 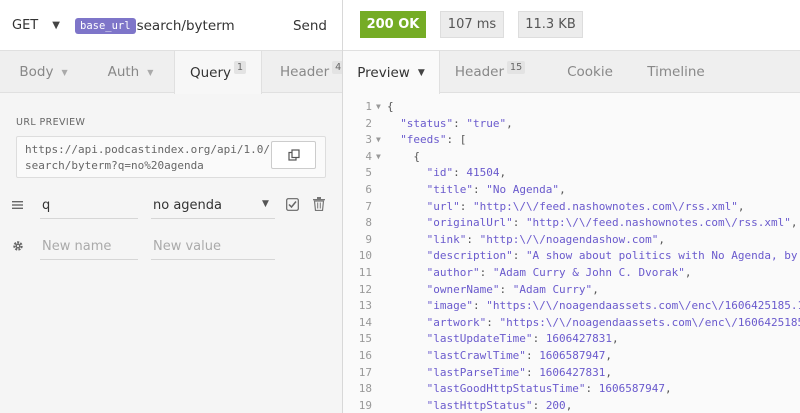 I want to click on tab-preview: Preview ▼, so click(x=391, y=72).